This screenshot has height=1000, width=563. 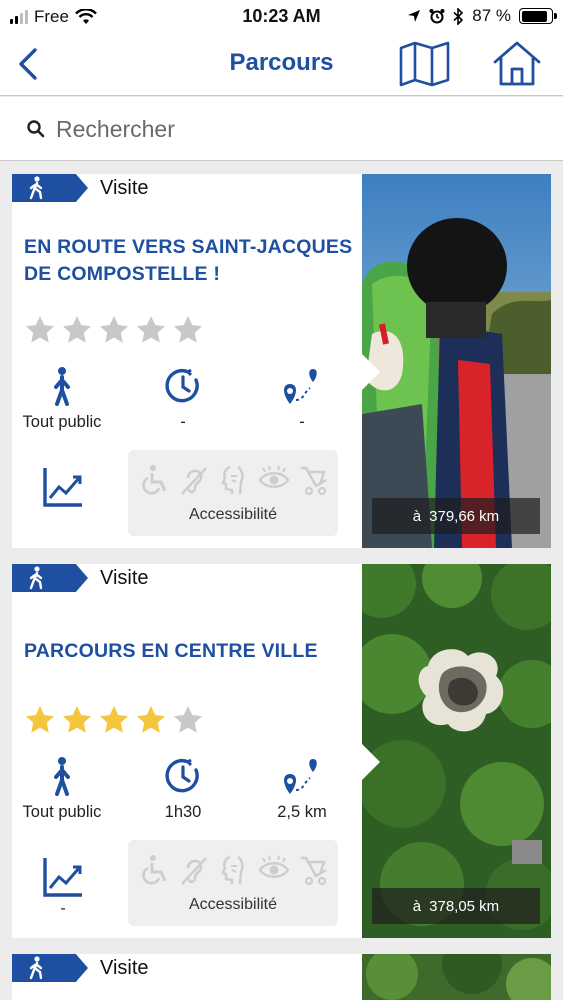 I want to click on route-card: Visite, so click(x=281, y=977).